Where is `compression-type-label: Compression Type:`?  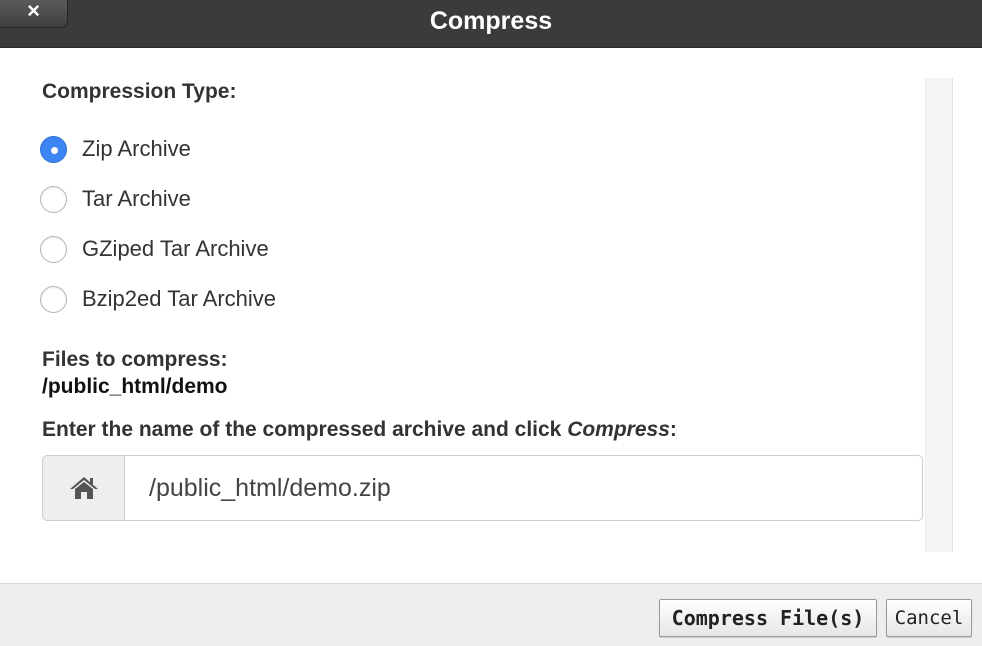 compression-type-label: Compression Type: is located at coordinates (139, 91).